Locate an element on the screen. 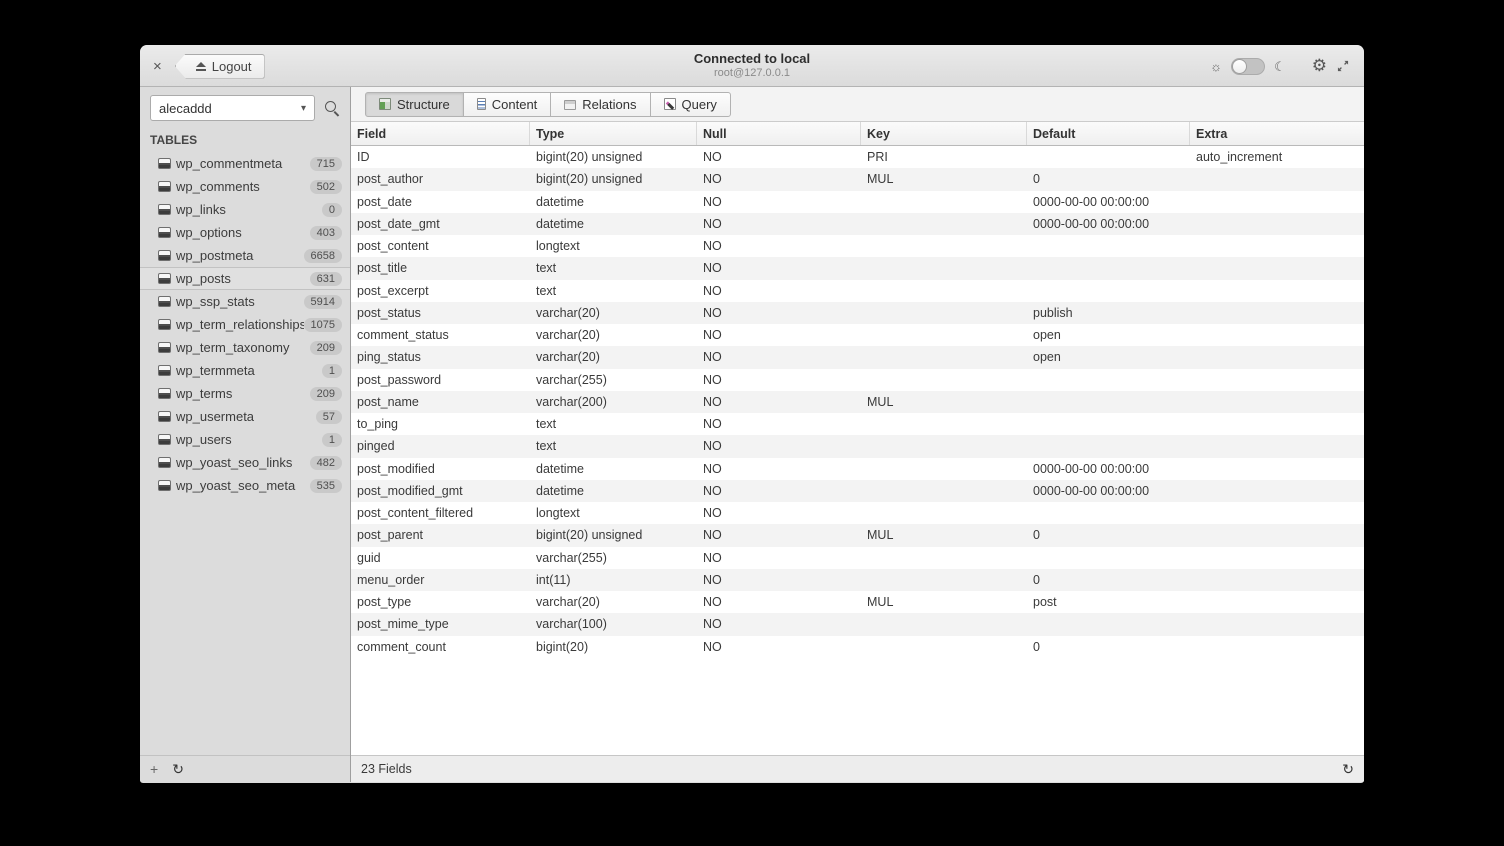 Image resolution: width=1504 pixels, height=846 pixels. field-row-menu_order: menu_order int(11) NO 0 is located at coordinates (857, 579).